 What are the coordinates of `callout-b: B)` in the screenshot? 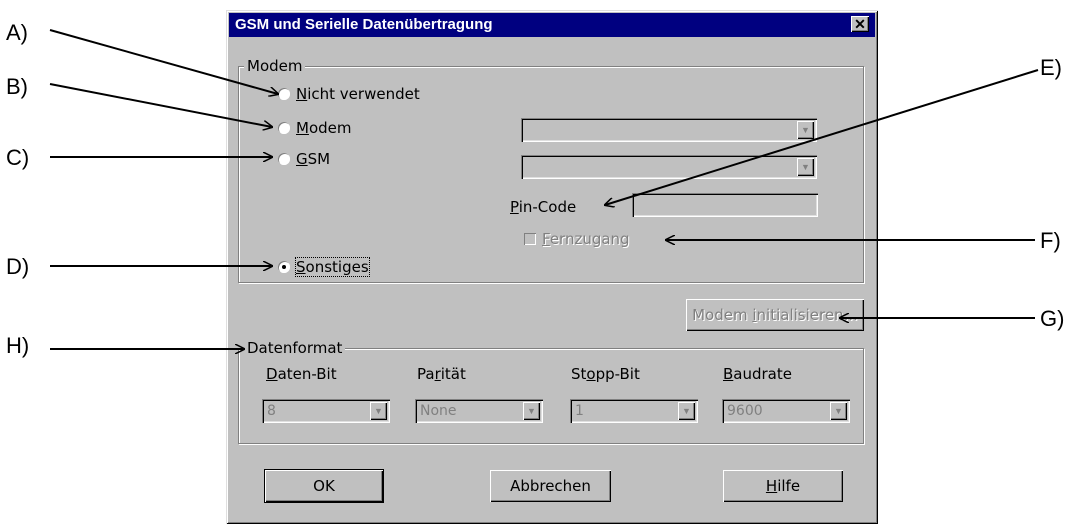 It's located at (17, 86).